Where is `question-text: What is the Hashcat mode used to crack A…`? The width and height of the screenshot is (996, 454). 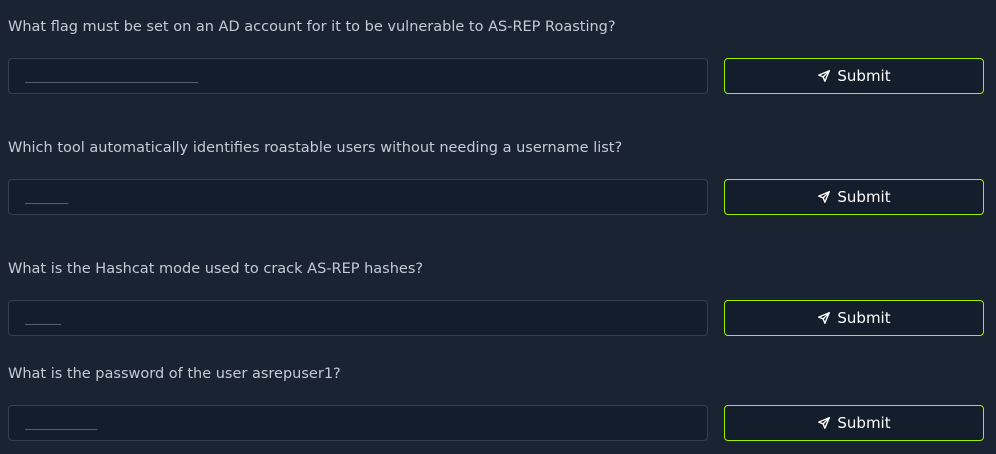 question-text: What is the Hashcat mode used to crack A… is located at coordinates (216, 269).